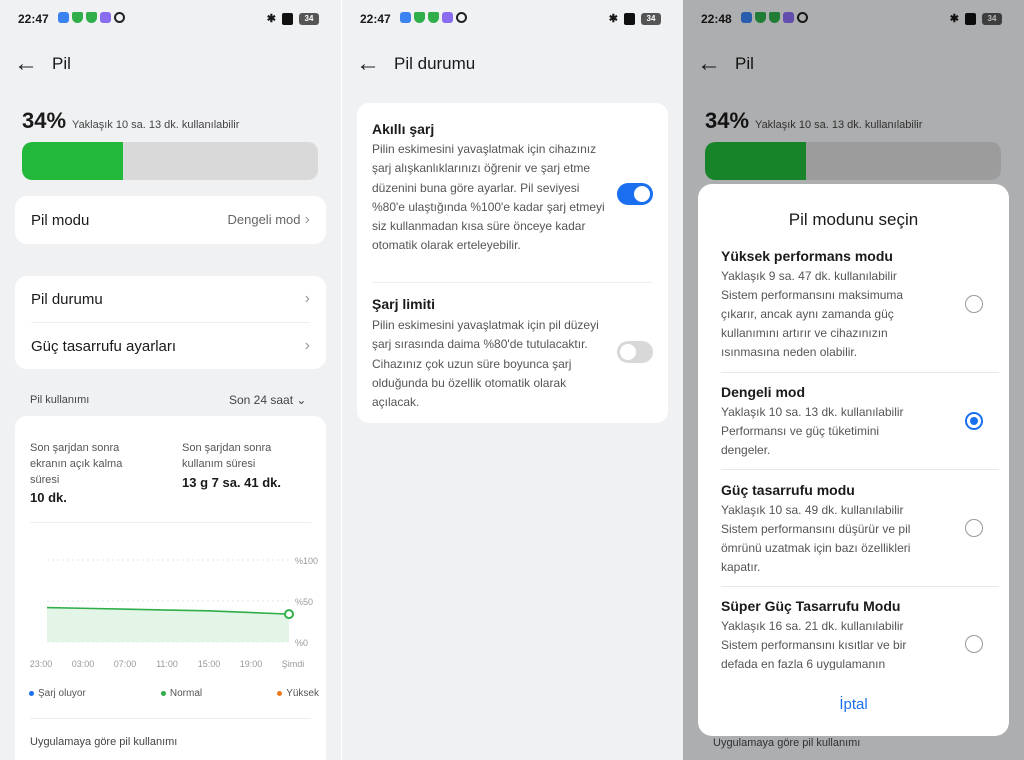 The width and height of the screenshot is (1024, 760). I want to click on charge-limit-title: Şarj limiti, so click(404, 304).